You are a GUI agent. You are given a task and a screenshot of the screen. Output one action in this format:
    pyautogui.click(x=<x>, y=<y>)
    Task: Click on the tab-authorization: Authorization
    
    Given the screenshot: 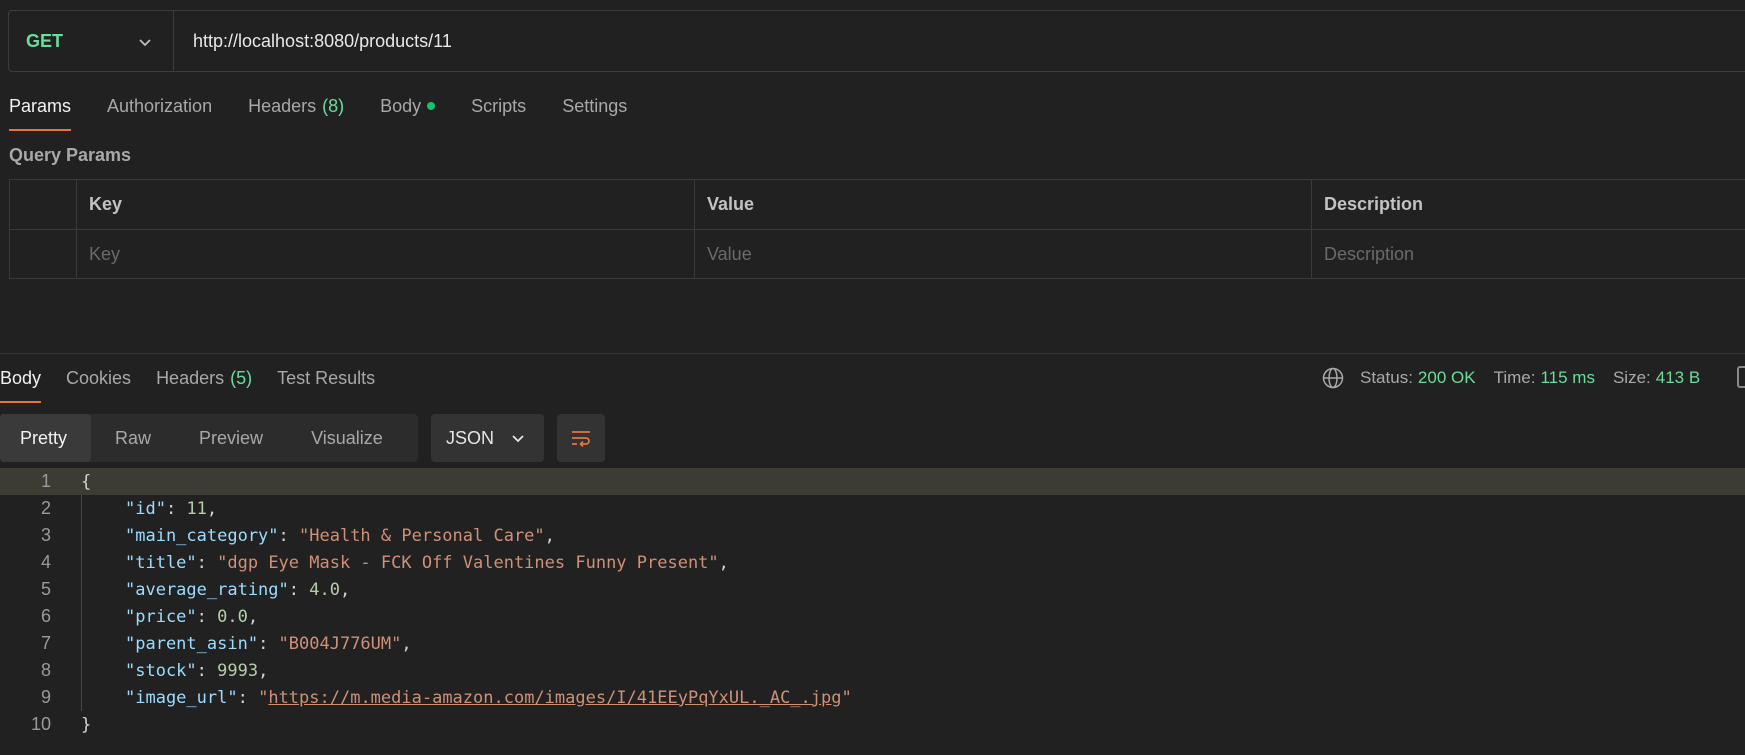 What is the action you would take?
    pyautogui.click(x=159, y=114)
    